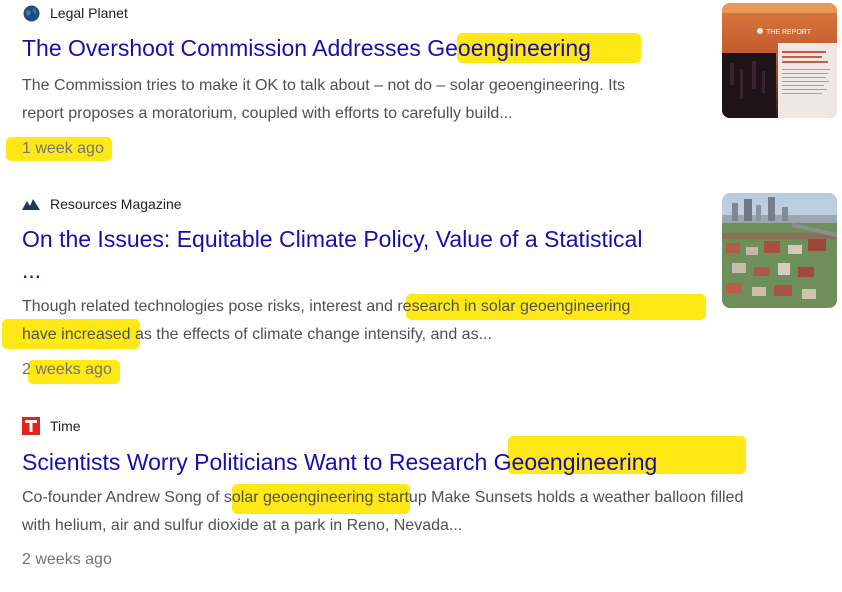 The width and height of the screenshot is (842, 592). I want to click on mountain-logo-icon, so click(31, 204).